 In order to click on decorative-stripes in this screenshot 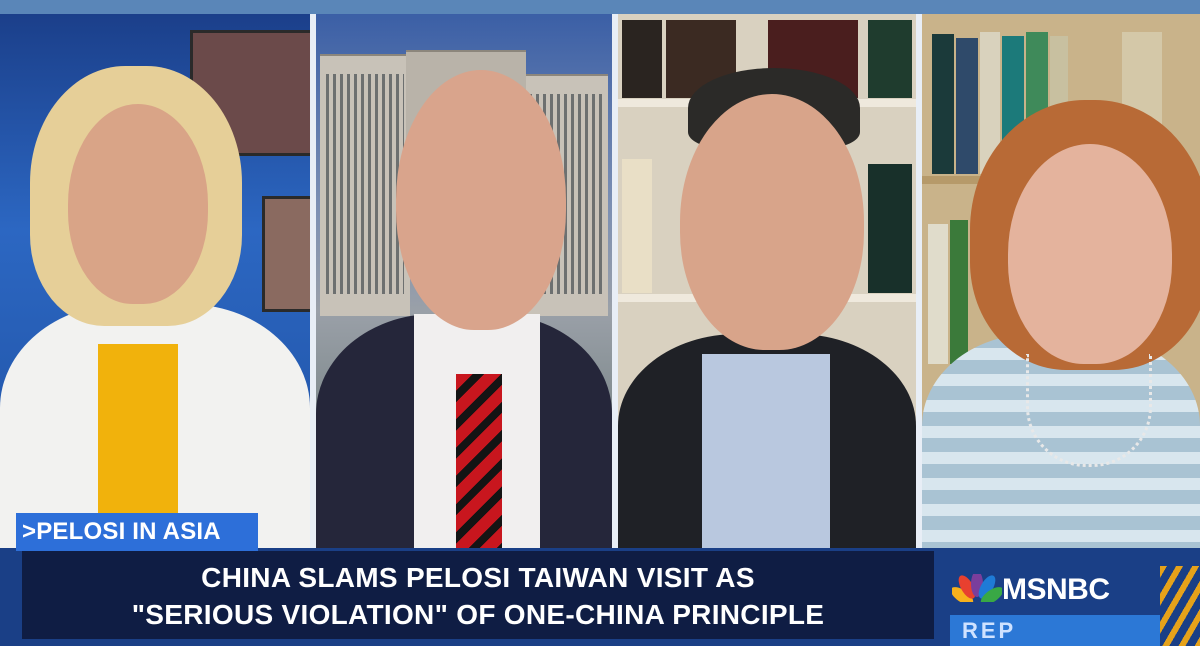, I will do `click(1180, 606)`.